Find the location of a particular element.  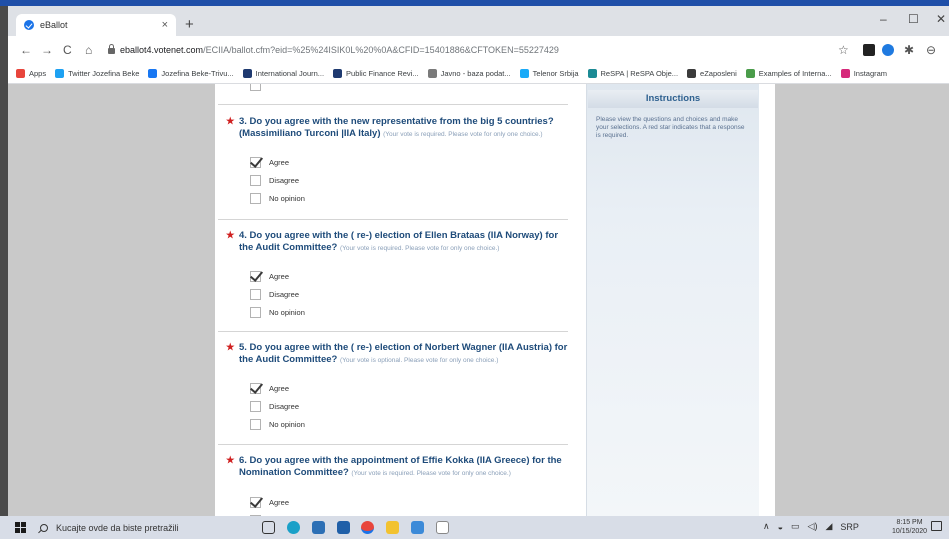

system-tray: ∧ ◒ ▭ ◁) ◢ SRP is located at coordinates (811, 526).